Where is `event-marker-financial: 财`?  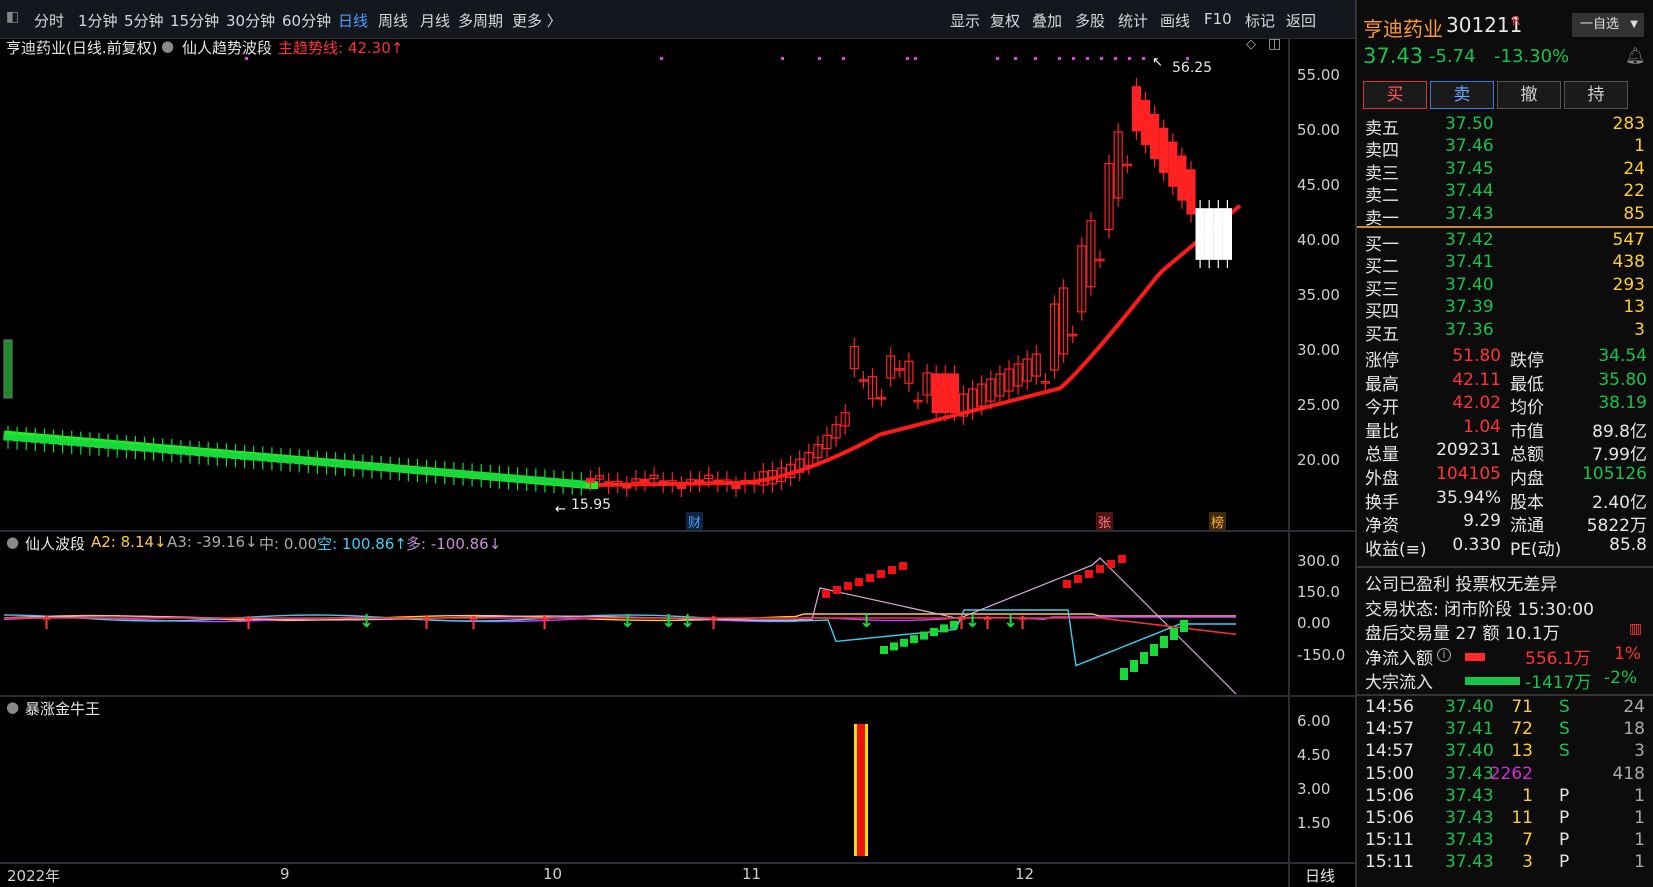
event-marker-financial: 财 is located at coordinates (695, 521).